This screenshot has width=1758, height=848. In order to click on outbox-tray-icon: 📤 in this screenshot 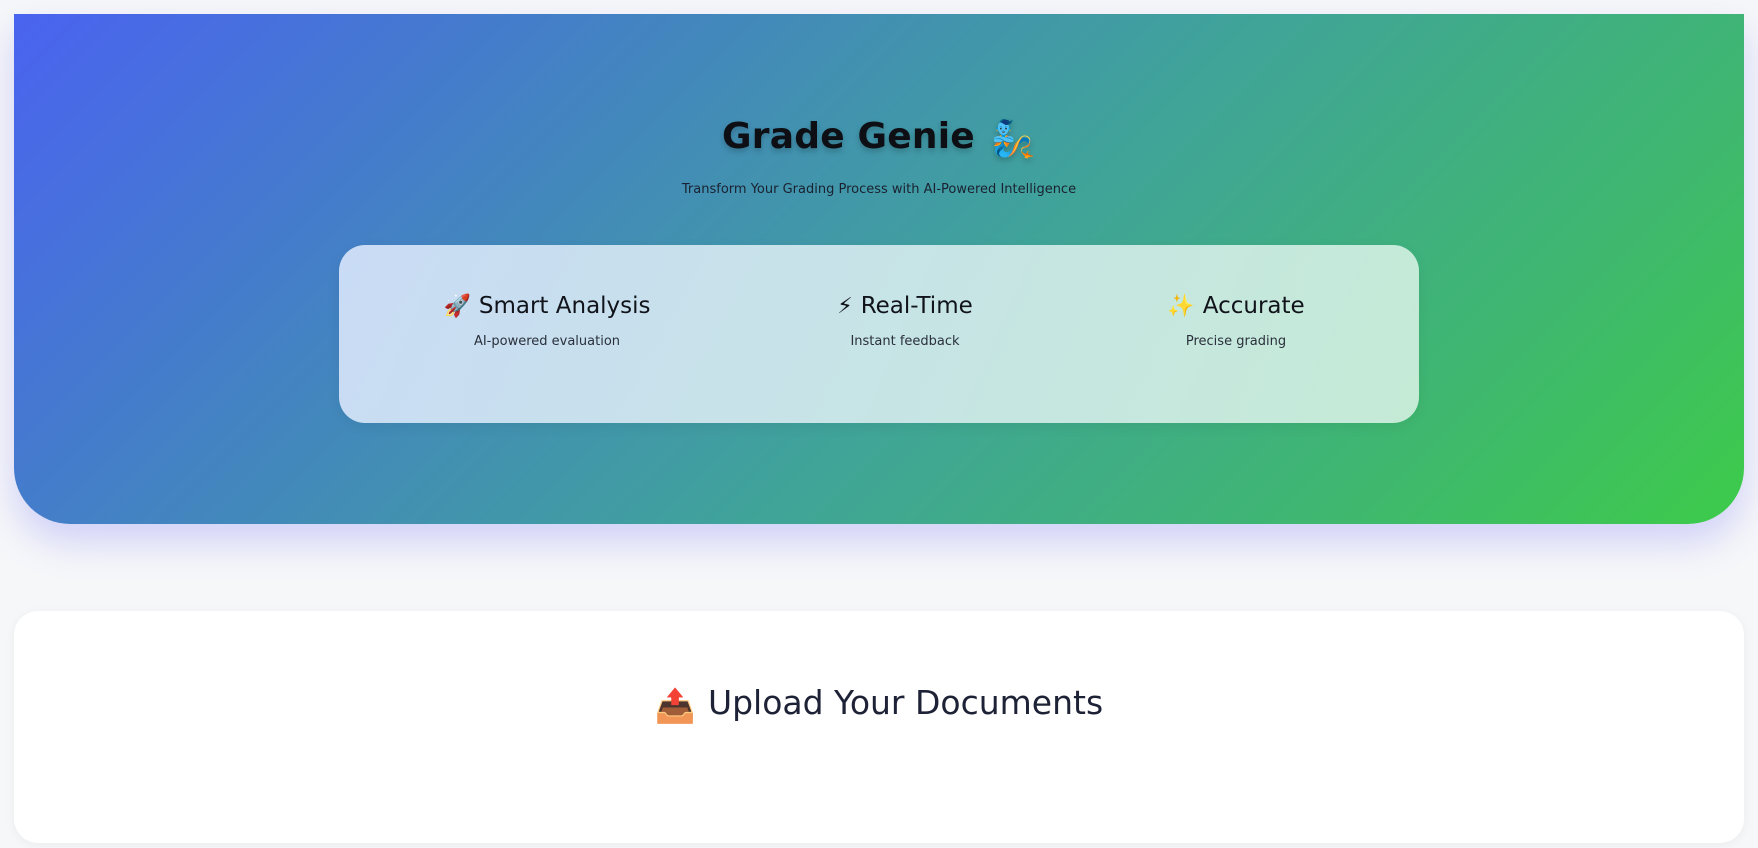, I will do `click(675, 705)`.